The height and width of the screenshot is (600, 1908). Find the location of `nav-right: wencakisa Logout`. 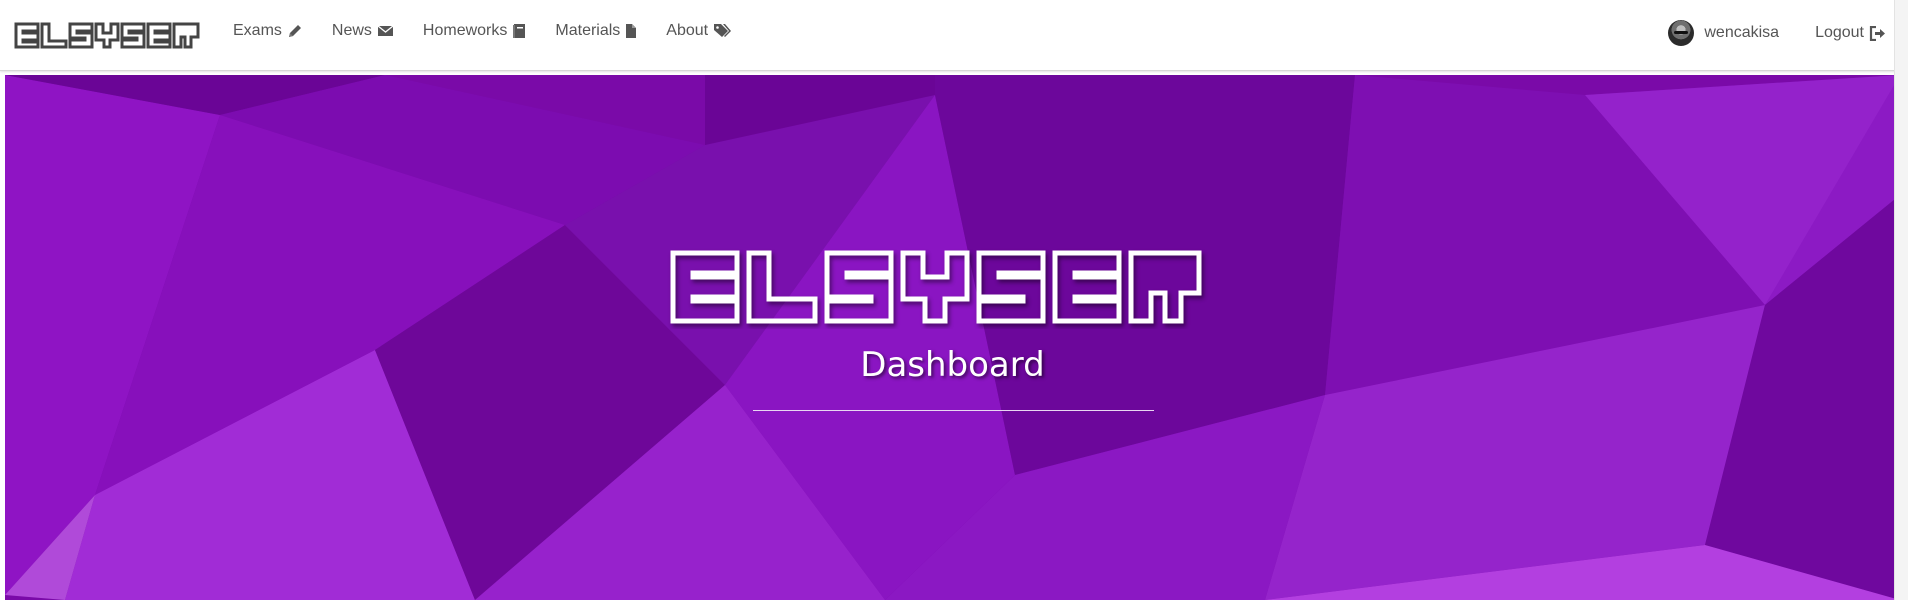

nav-right: wencakisa Logout is located at coordinates (1788, 33).